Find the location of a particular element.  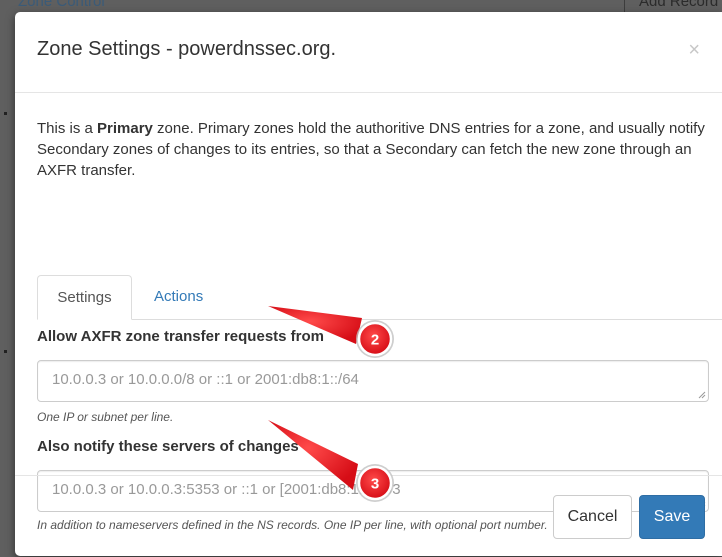

intro-text: This is a is located at coordinates (67, 128).